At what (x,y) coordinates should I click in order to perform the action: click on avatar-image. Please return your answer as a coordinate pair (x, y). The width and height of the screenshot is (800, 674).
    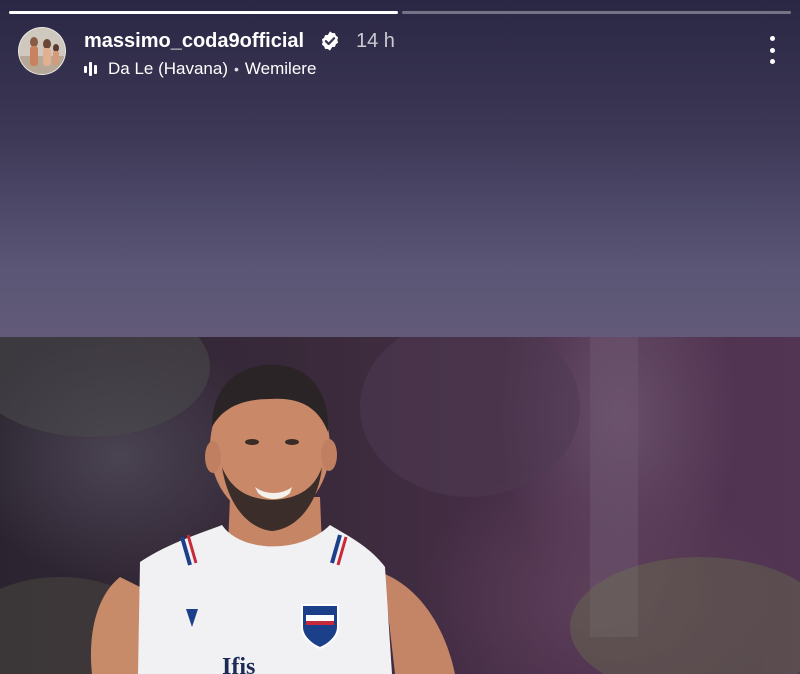
    Looking at the image, I should click on (42, 51).